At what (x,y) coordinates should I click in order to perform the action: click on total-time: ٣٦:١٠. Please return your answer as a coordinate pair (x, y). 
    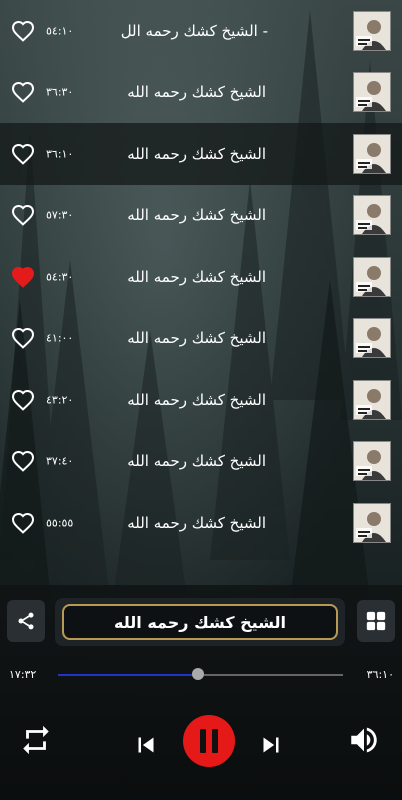
    Looking at the image, I should click on (380, 674).